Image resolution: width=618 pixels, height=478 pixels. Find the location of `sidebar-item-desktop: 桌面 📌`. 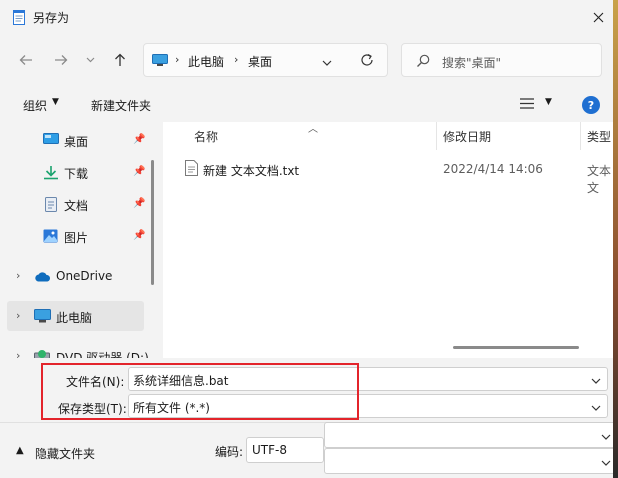

sidebar-item-desktop: 桌面 📌 is located at coordinates (76, 140).